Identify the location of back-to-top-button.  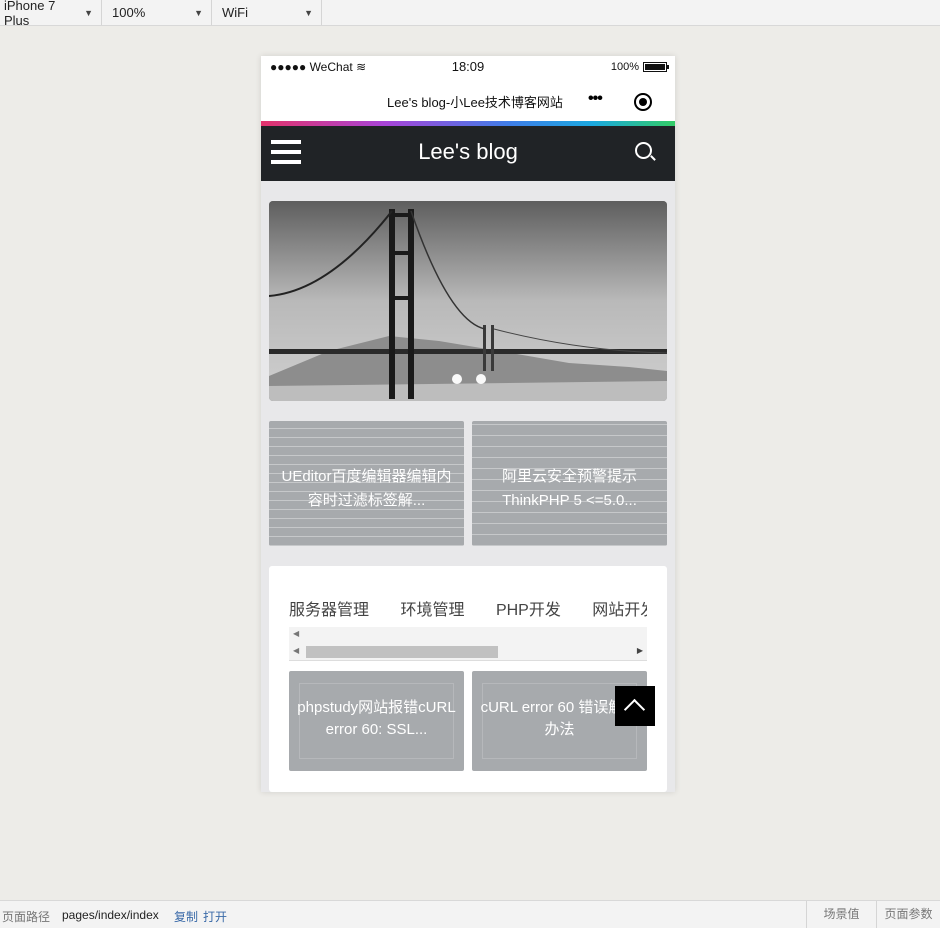
(635, 706).